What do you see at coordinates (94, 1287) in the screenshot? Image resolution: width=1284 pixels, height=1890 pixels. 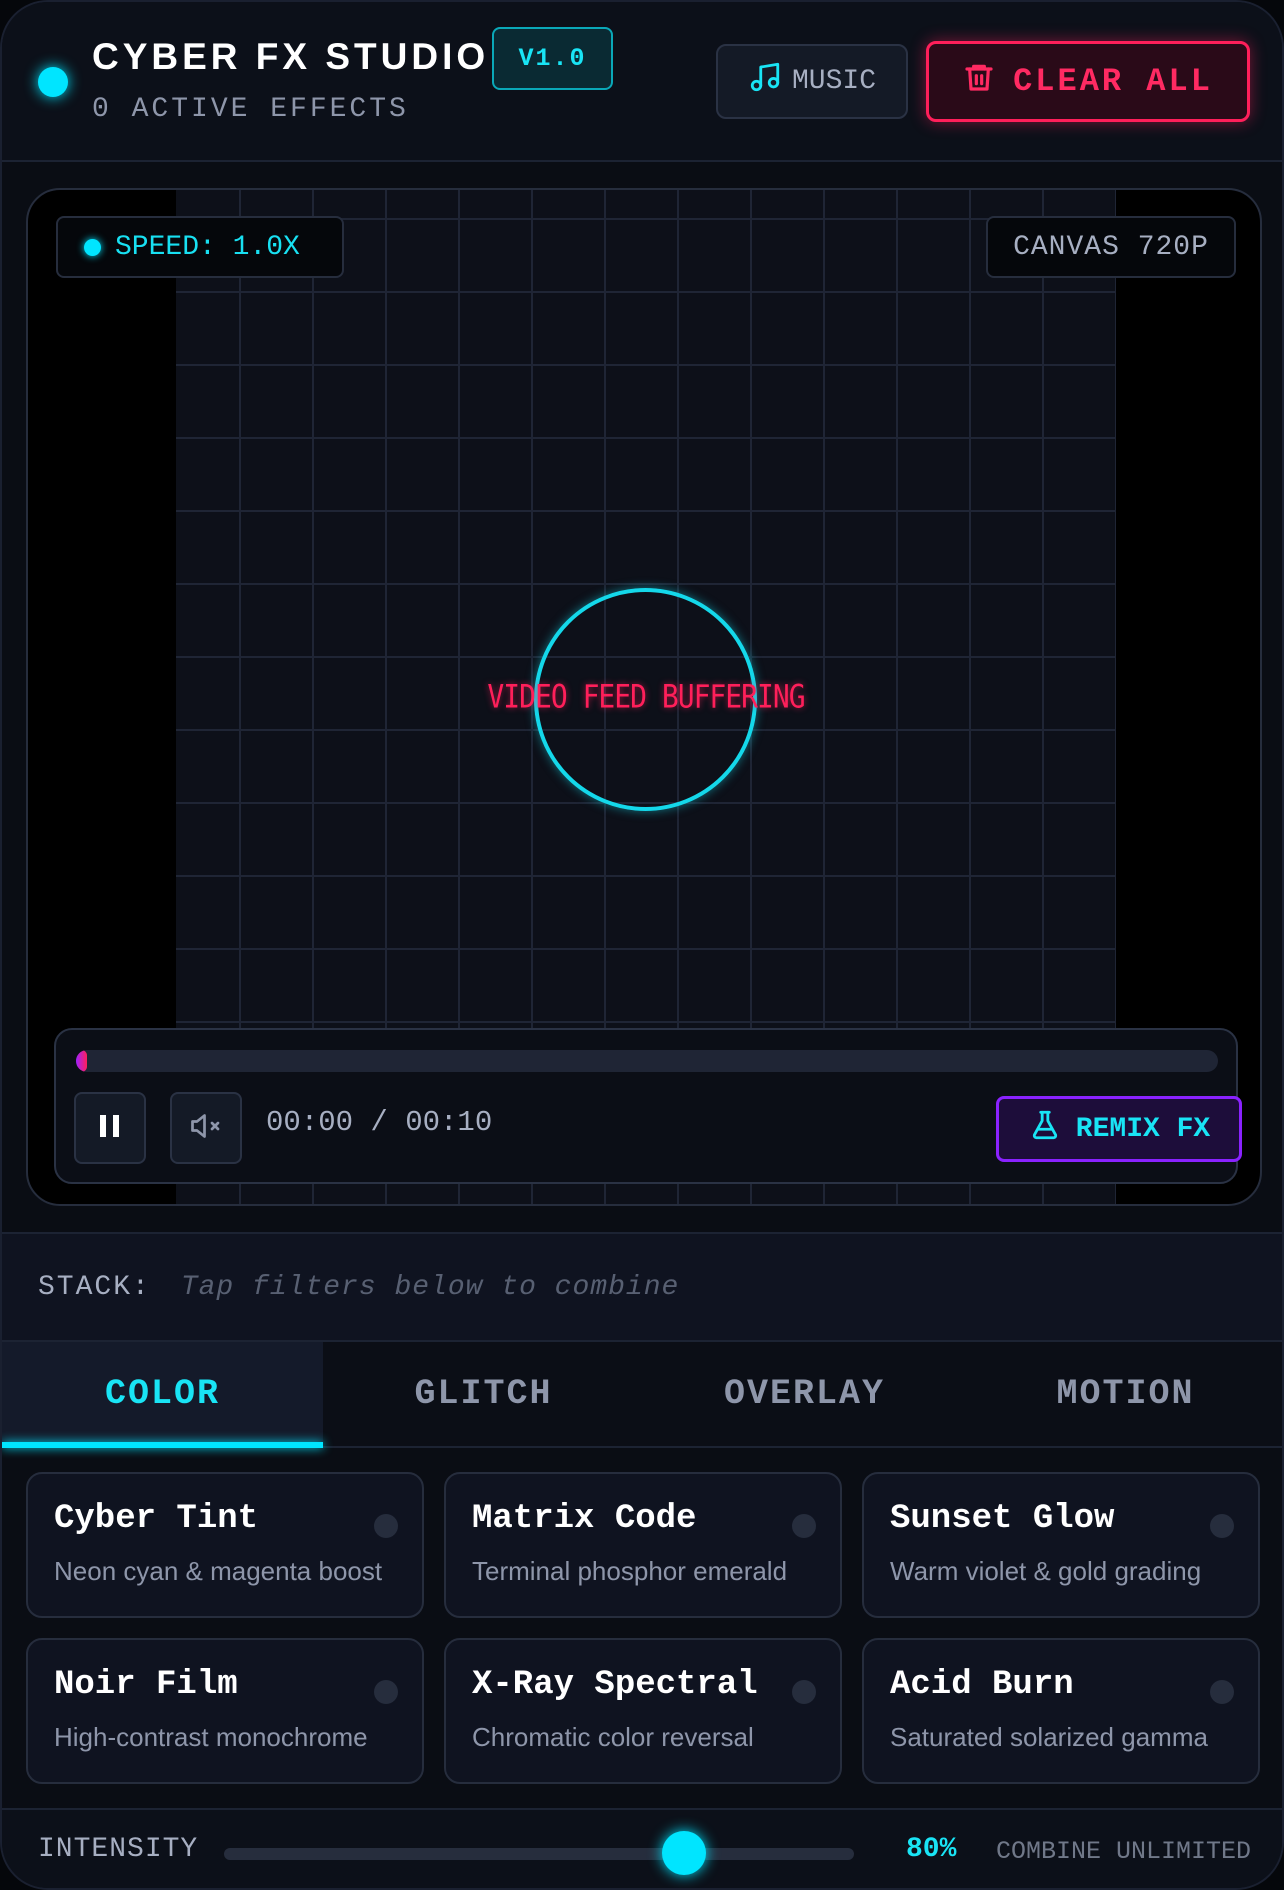 I see `stack-label: STACK:` at bounding box center [94, 1287].